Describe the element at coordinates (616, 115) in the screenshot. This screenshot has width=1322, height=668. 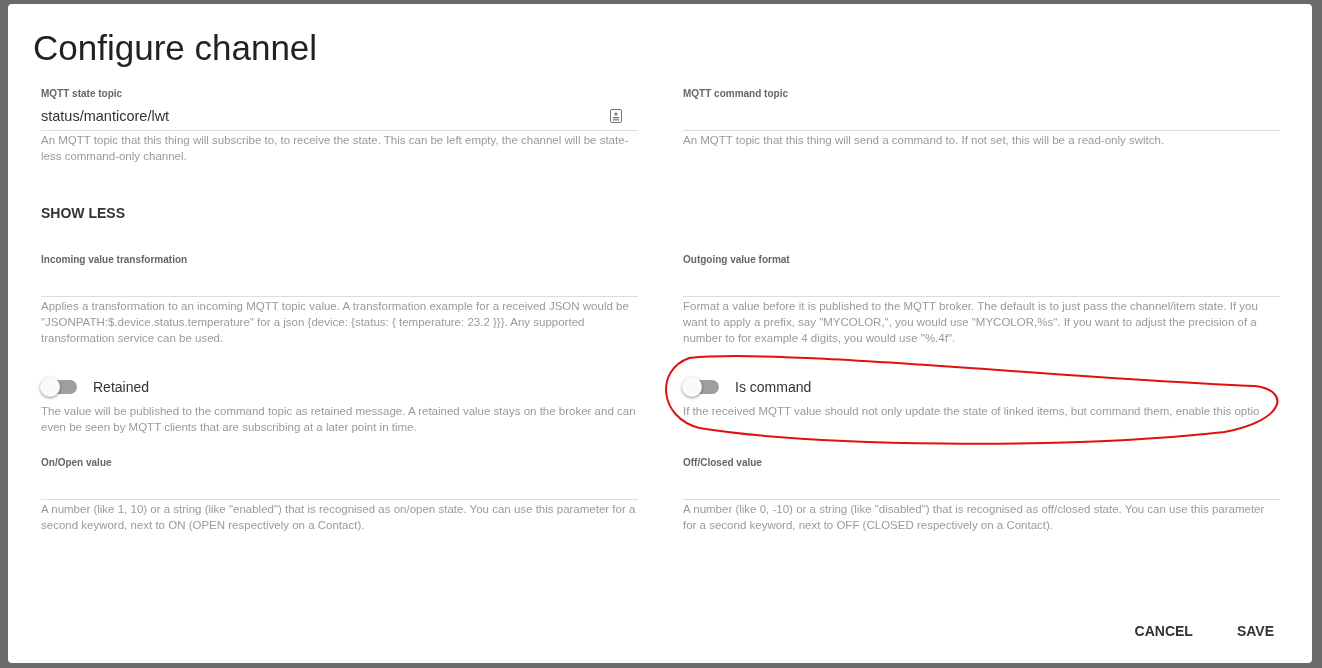
I see `contact-card-icon` at that location.